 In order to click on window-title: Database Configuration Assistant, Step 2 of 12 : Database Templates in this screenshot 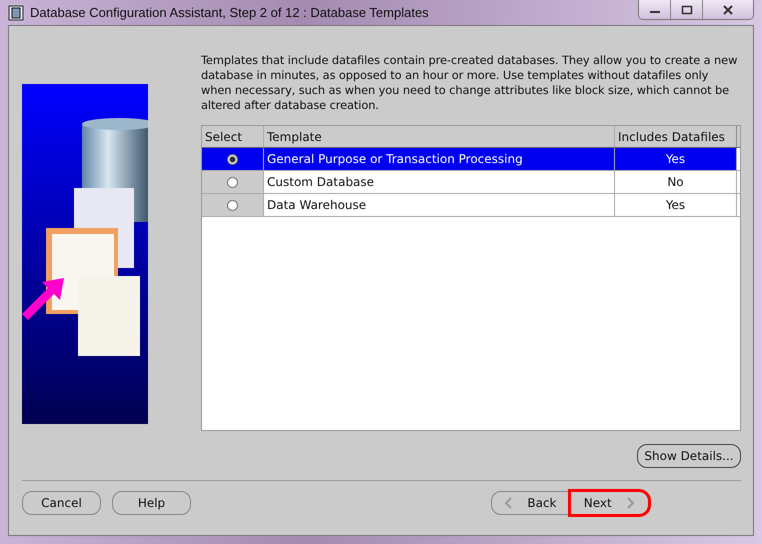, I will do `click(230, 12)`.